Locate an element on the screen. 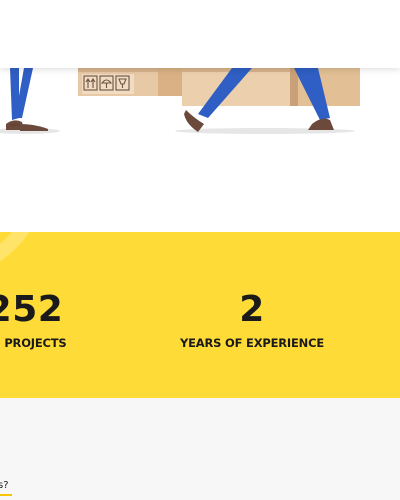  faq-heading: s? is located at coordinates (4, 485).